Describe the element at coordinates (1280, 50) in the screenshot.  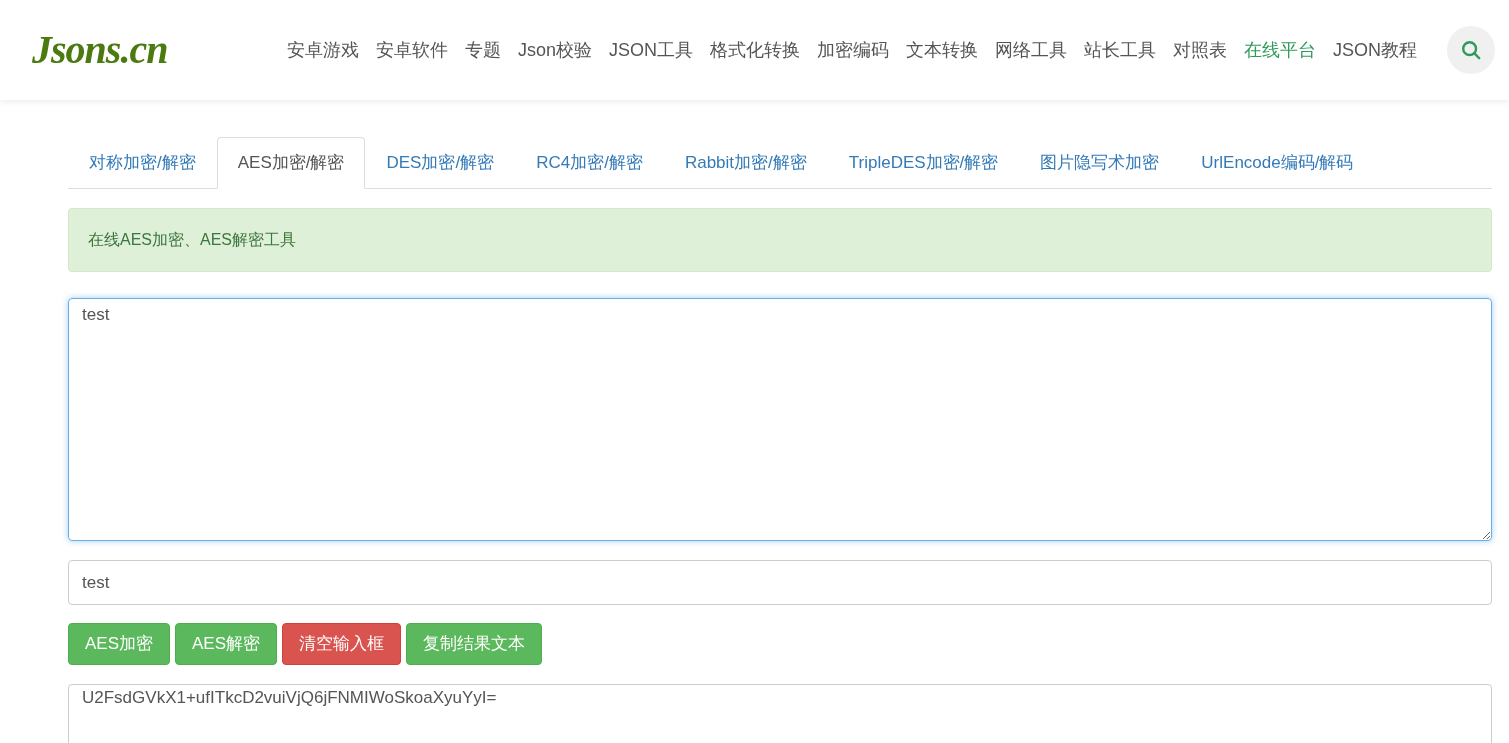
I see `nav-link: 在线平台` at that location.